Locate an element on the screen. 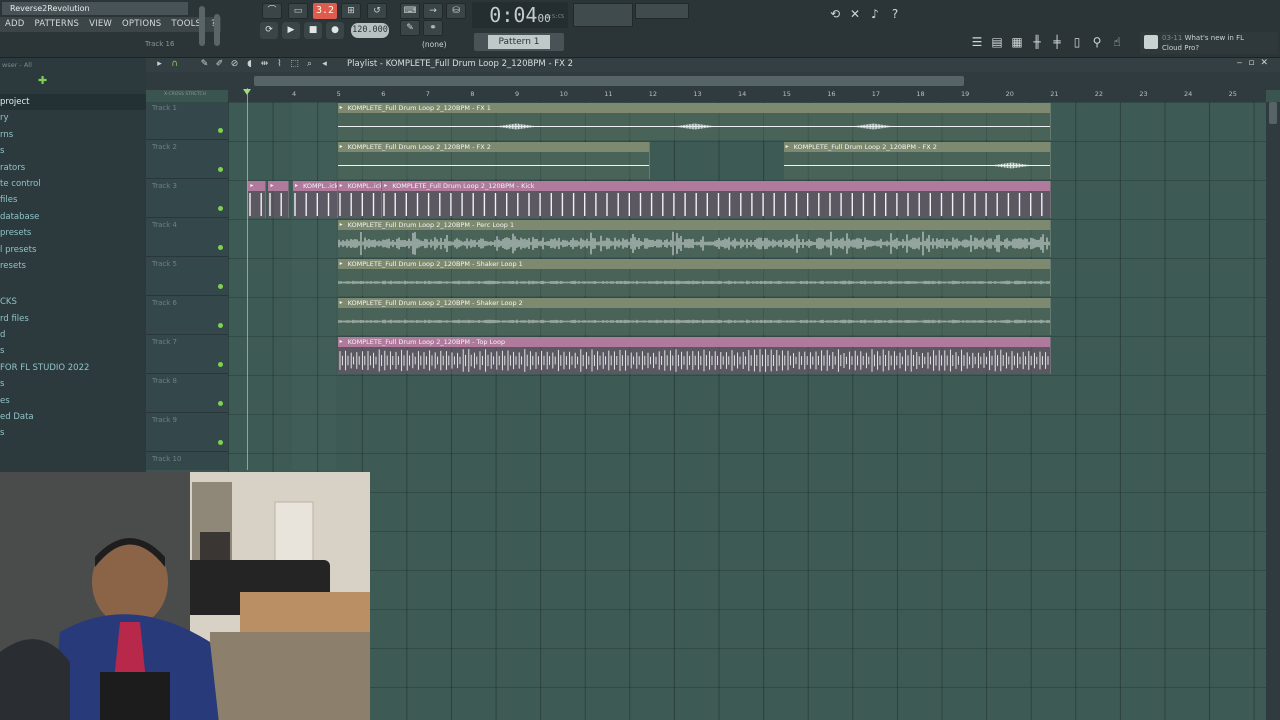  loop-icon: ⟳ is located at coordinates (269, 30).